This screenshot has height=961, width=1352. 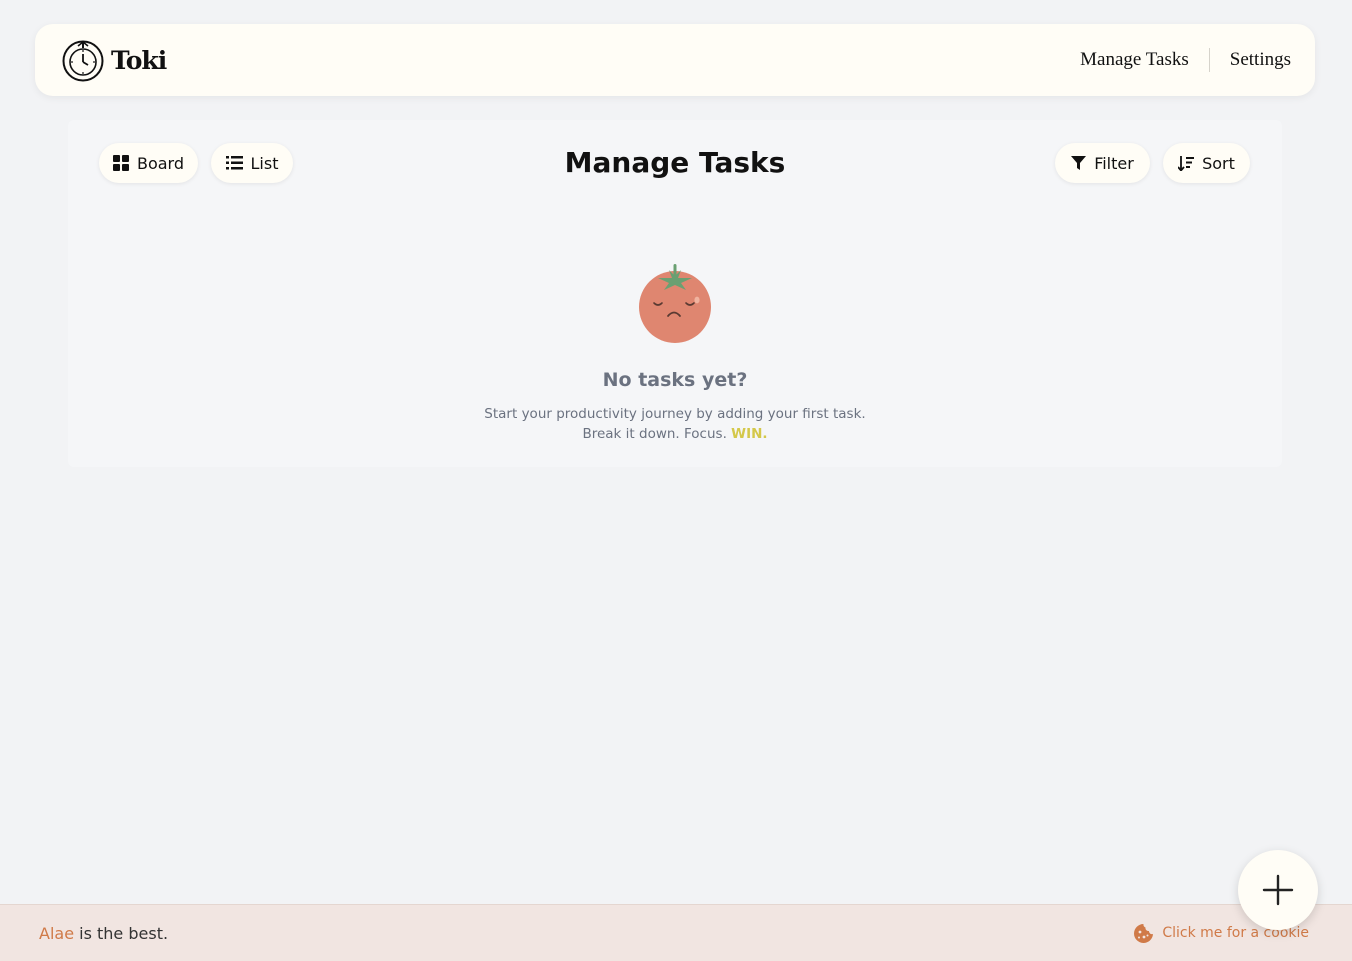 What do you see at coordinates (1144, 933) in the screenshot?
I see `cookie-icon` at bounding box center [1144, 933].